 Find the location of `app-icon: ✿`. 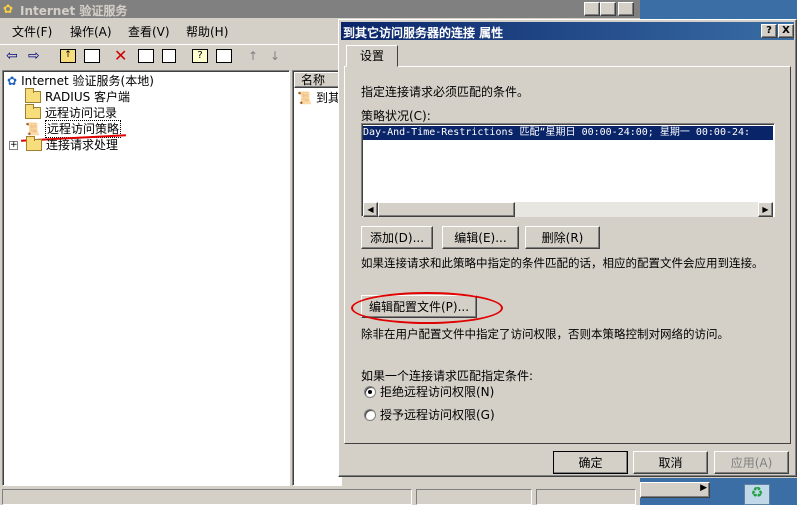

app-icon: ✿ is located at coordinates (8, 9).